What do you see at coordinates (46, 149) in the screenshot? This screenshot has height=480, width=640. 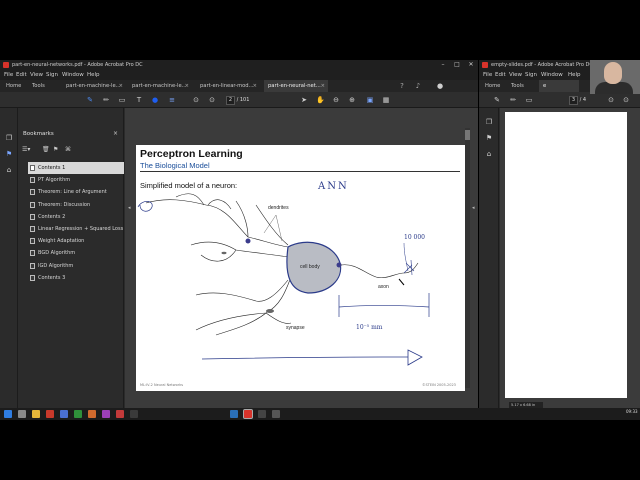 I see `delete-icon: 🗑` at bounding box center [46, 149].